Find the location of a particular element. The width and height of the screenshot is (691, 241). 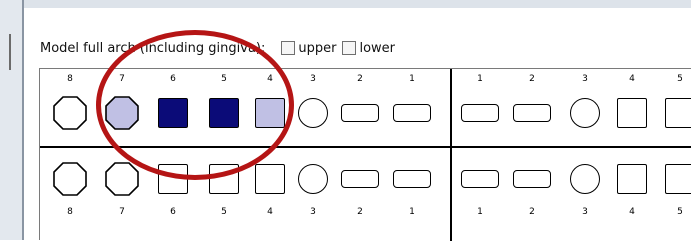

lower-tooth-number: 8 is located at coordinates (70, 212).